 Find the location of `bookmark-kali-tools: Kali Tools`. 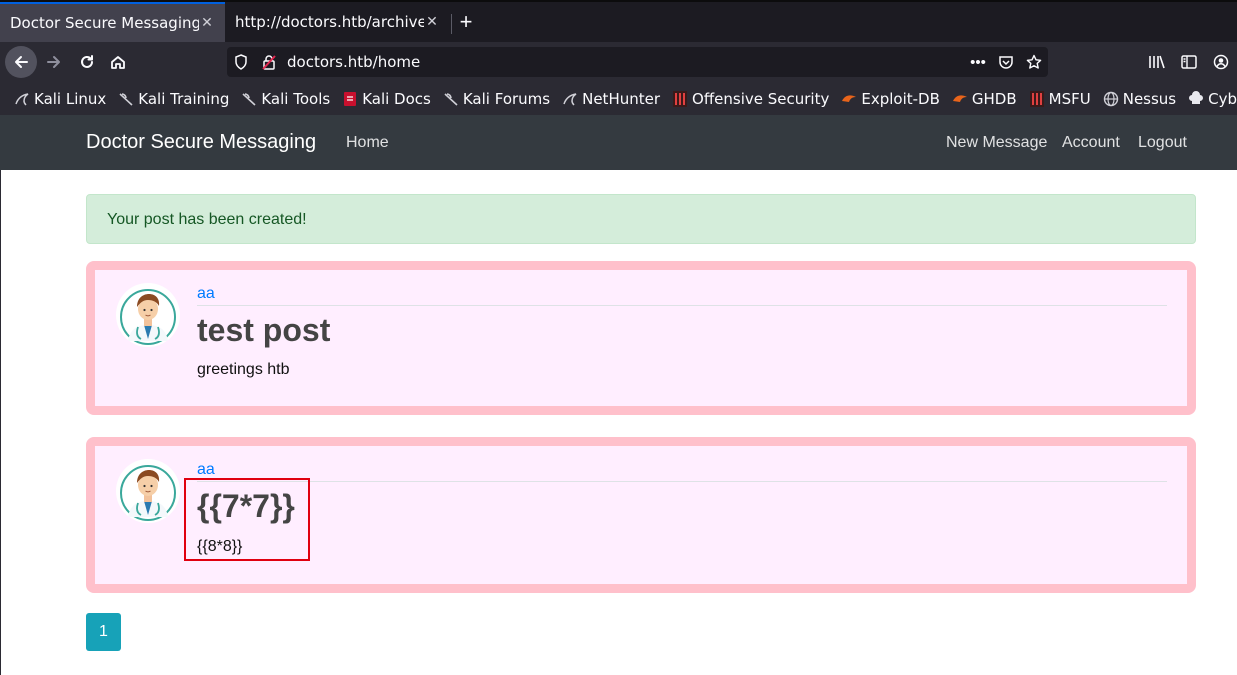

bookmark-kali-tools: Kali Tools is located at coordinates (285, 99).